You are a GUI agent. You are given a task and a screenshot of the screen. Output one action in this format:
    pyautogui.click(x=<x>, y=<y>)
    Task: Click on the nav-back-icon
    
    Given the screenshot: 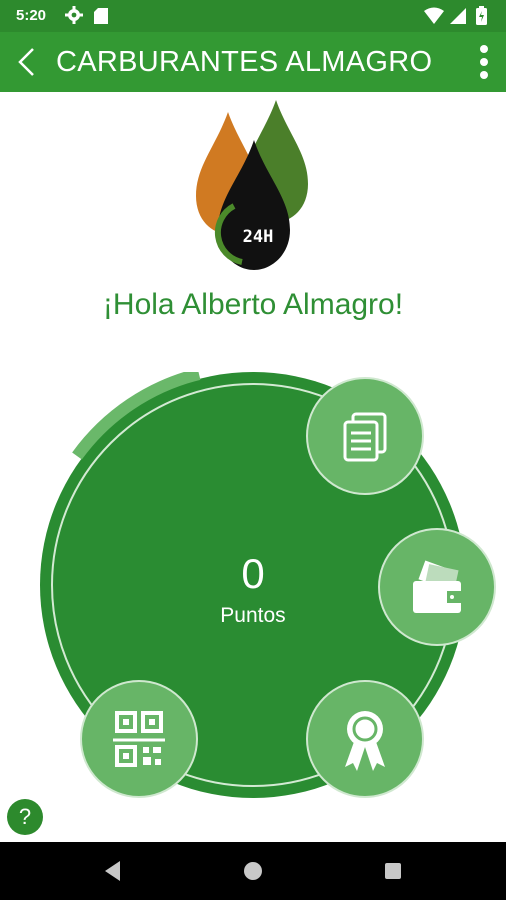 What is the action you would take?
    pyautogui.click(x=112, y=871)
    